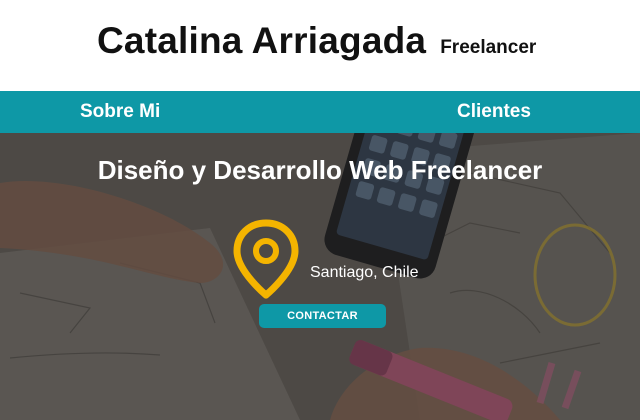  I want to click on site-tagline: Freelancer, so click(488, 47).